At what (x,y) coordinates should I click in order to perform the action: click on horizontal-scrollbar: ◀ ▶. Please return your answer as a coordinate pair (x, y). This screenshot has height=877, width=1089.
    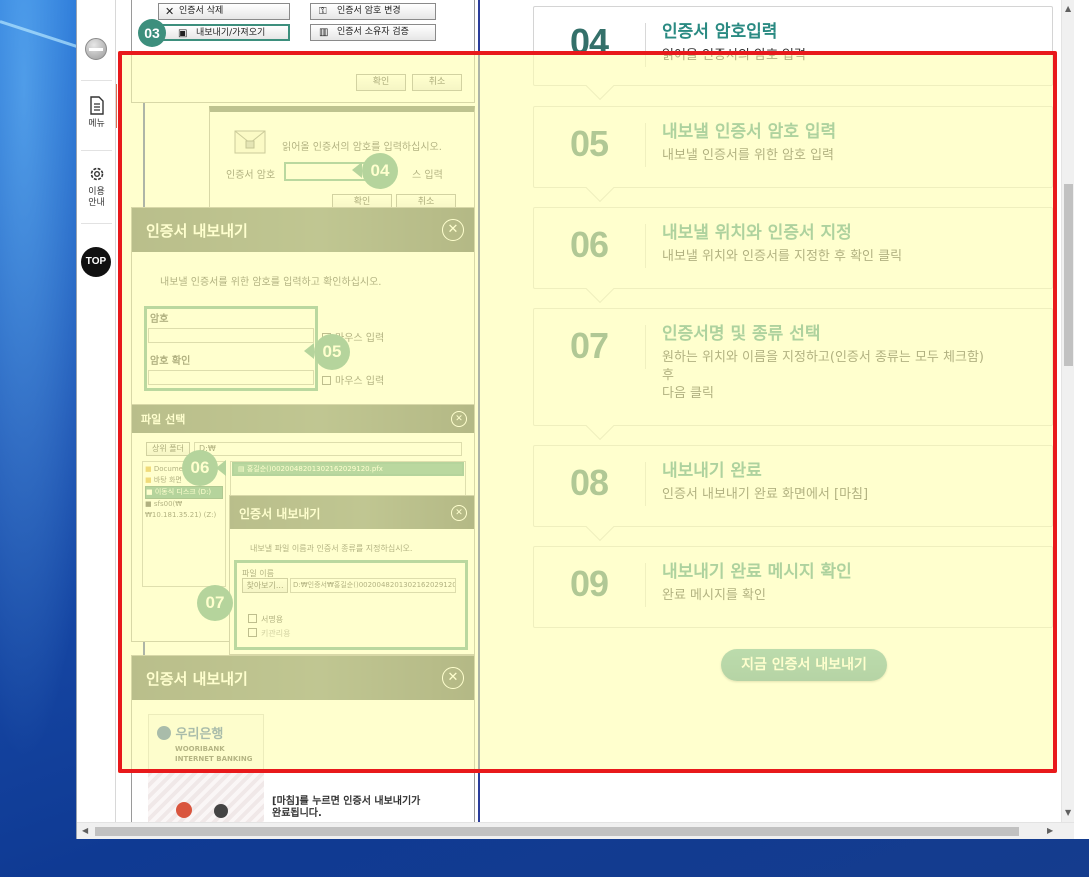
    Looking at the image, I should click on (575, 830).